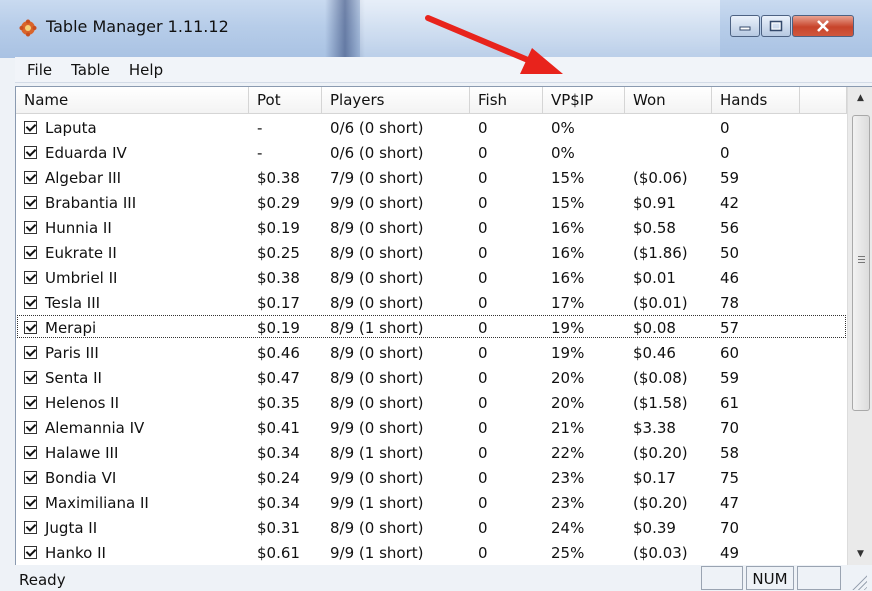  What do you see at coordinates (725, 153) in the screenshot?
I see `hands-cell: 0` at bounding box center [725, 153].